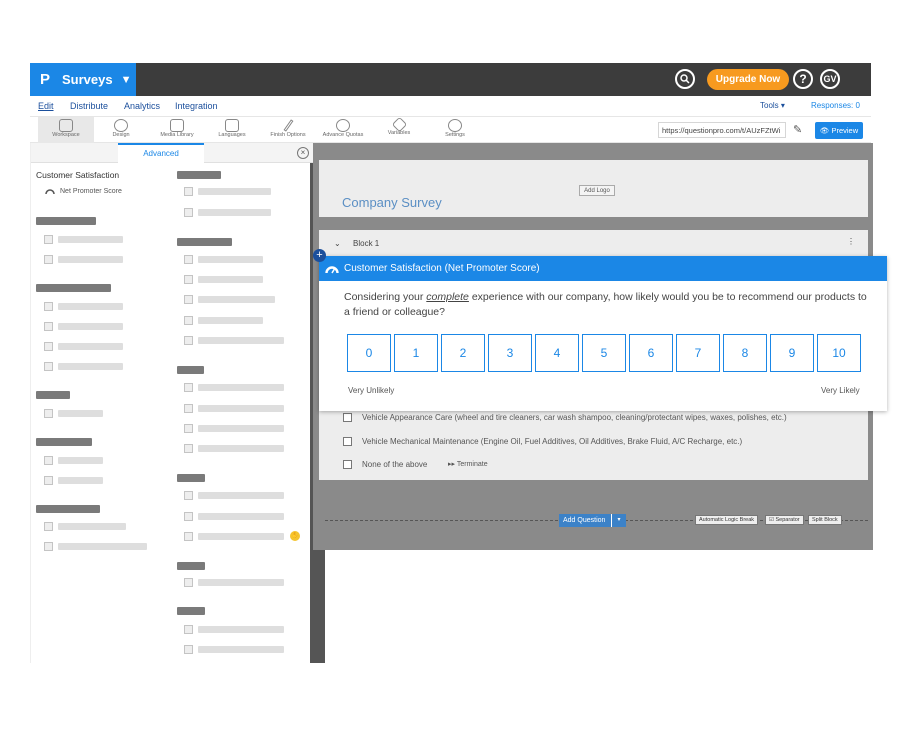 The height and width of the screenshot is (750, 917). What do you see at coordinates (510, 353) in the screenshot?
I see `scale-option-3: 3` at bounding box center [510, 353].